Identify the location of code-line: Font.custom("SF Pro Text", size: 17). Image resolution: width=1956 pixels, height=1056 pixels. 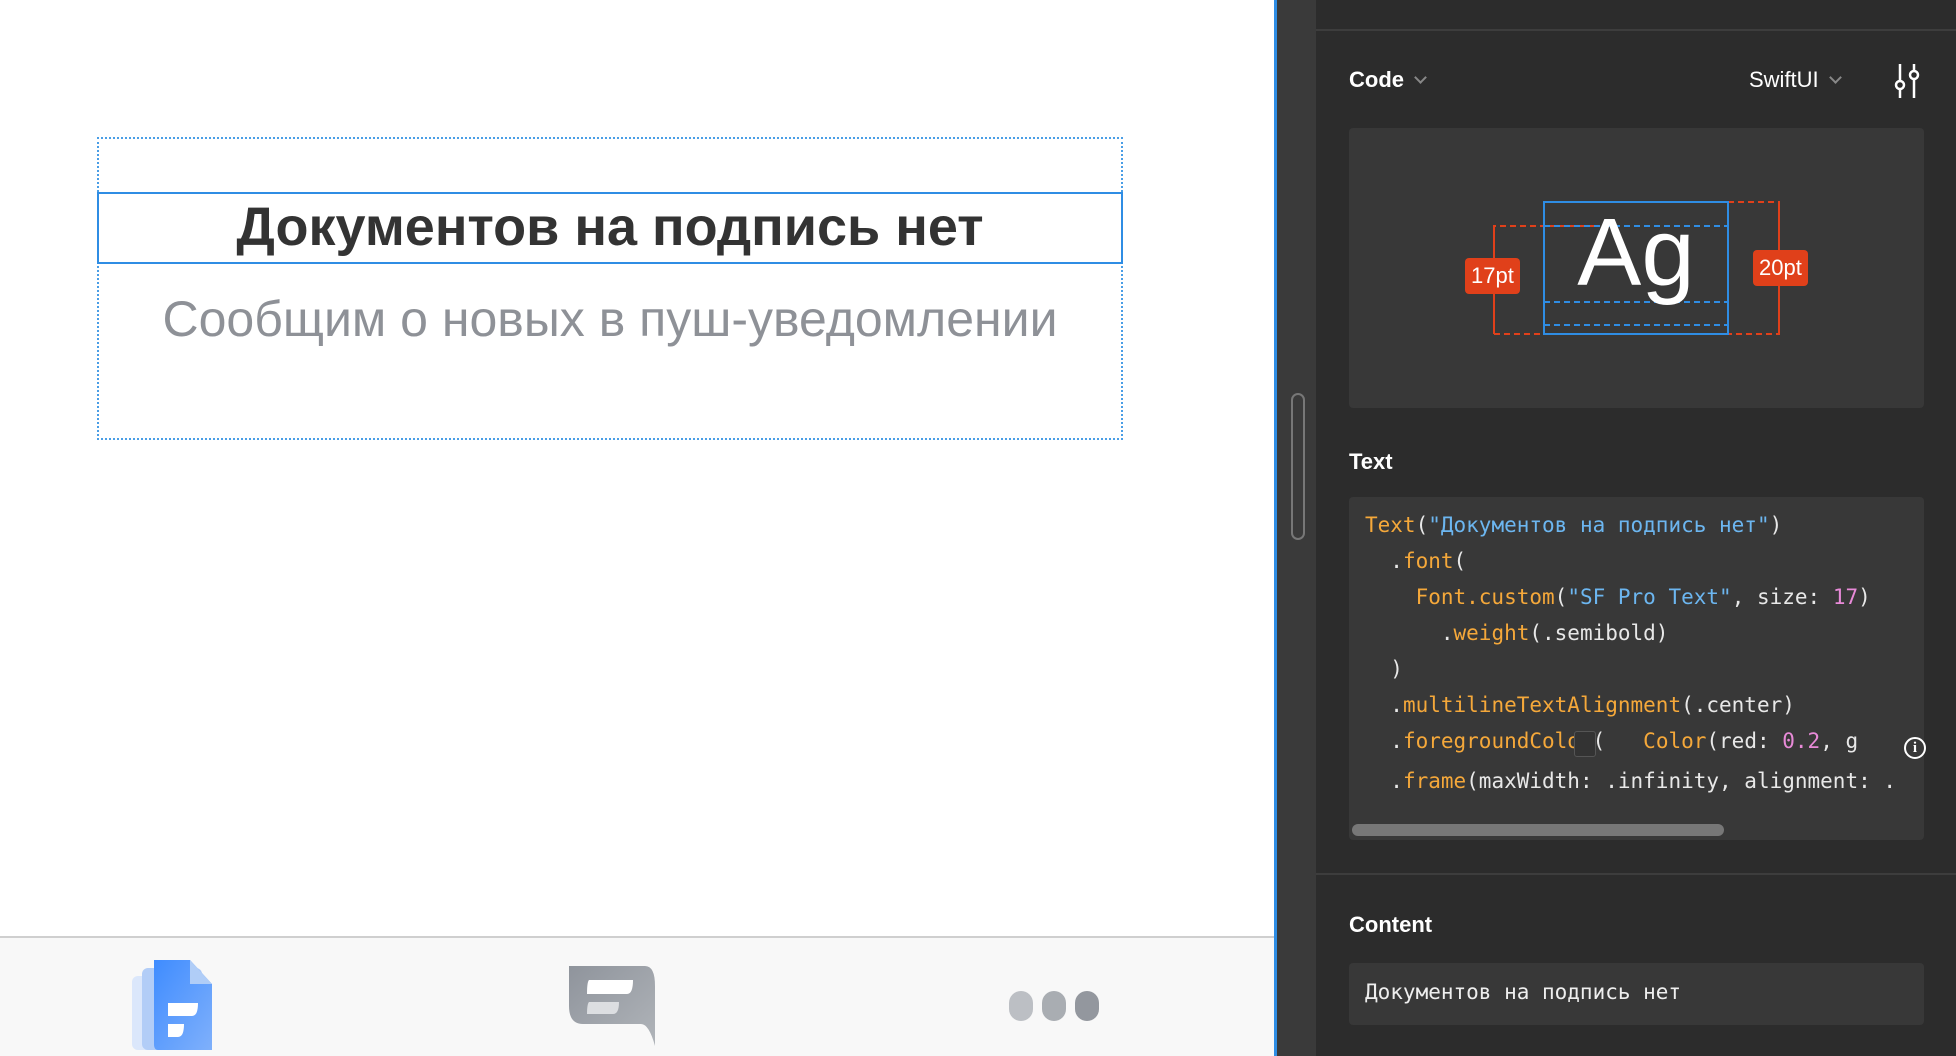
(1618, 597).